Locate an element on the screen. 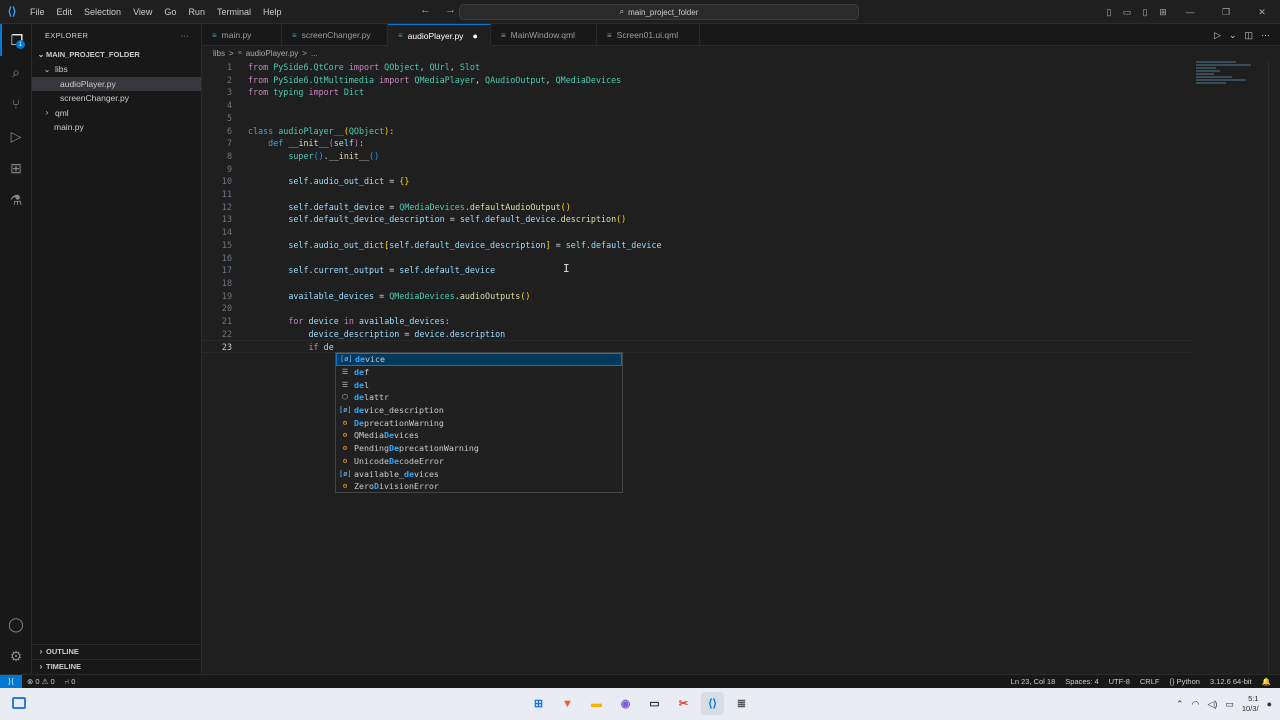 The height and width of the screenshot is (720, 1280). problems-indicator: ⊗ 0 ⚠ 0 is located at coordinates (41, 681).